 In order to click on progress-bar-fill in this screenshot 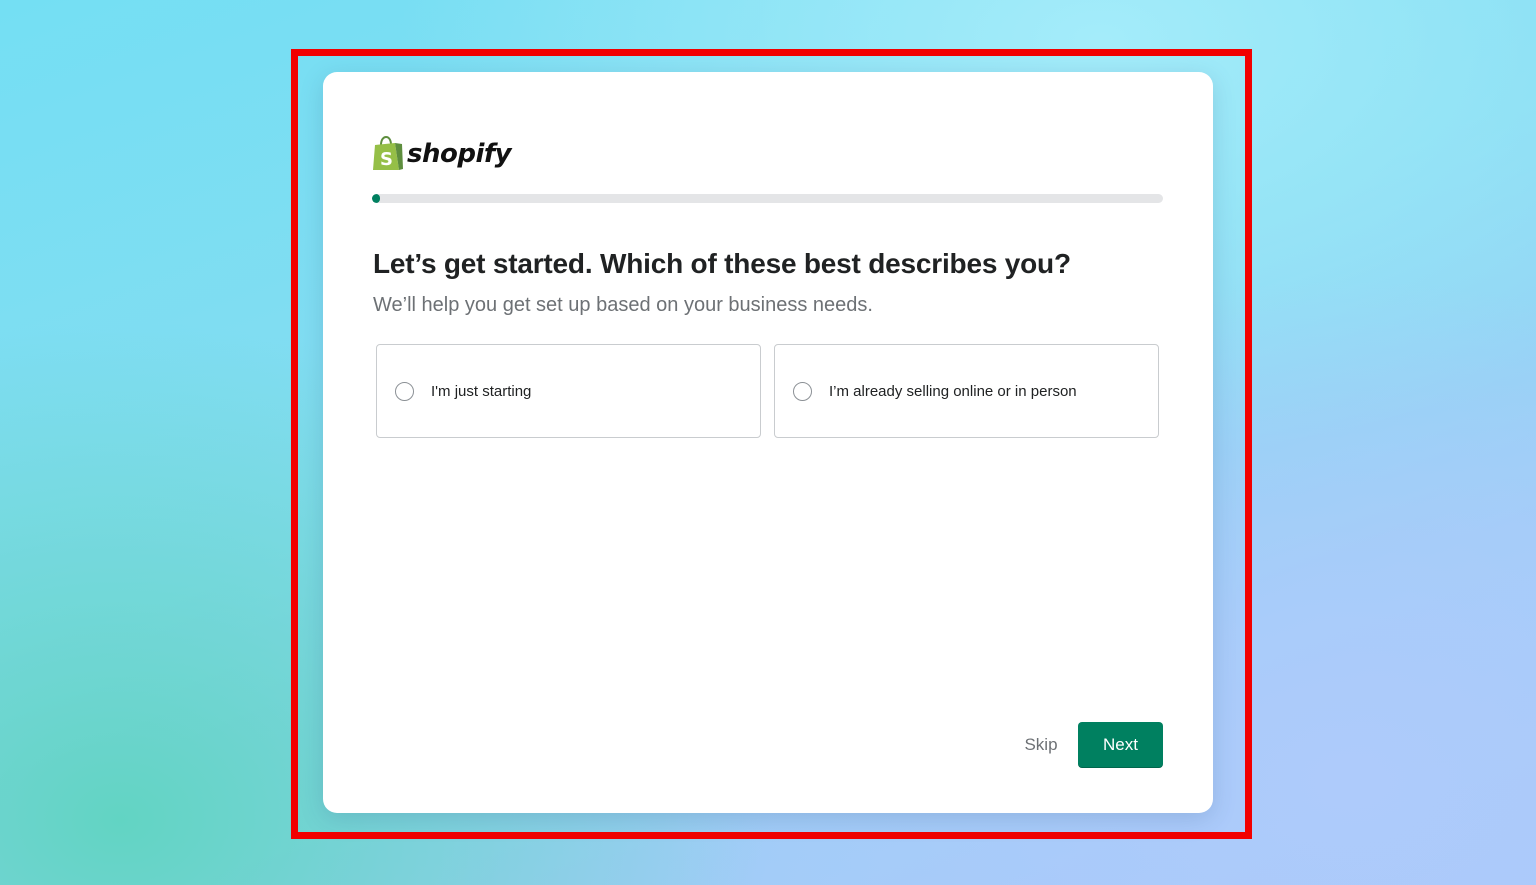, I will do `click(376, 198)`.